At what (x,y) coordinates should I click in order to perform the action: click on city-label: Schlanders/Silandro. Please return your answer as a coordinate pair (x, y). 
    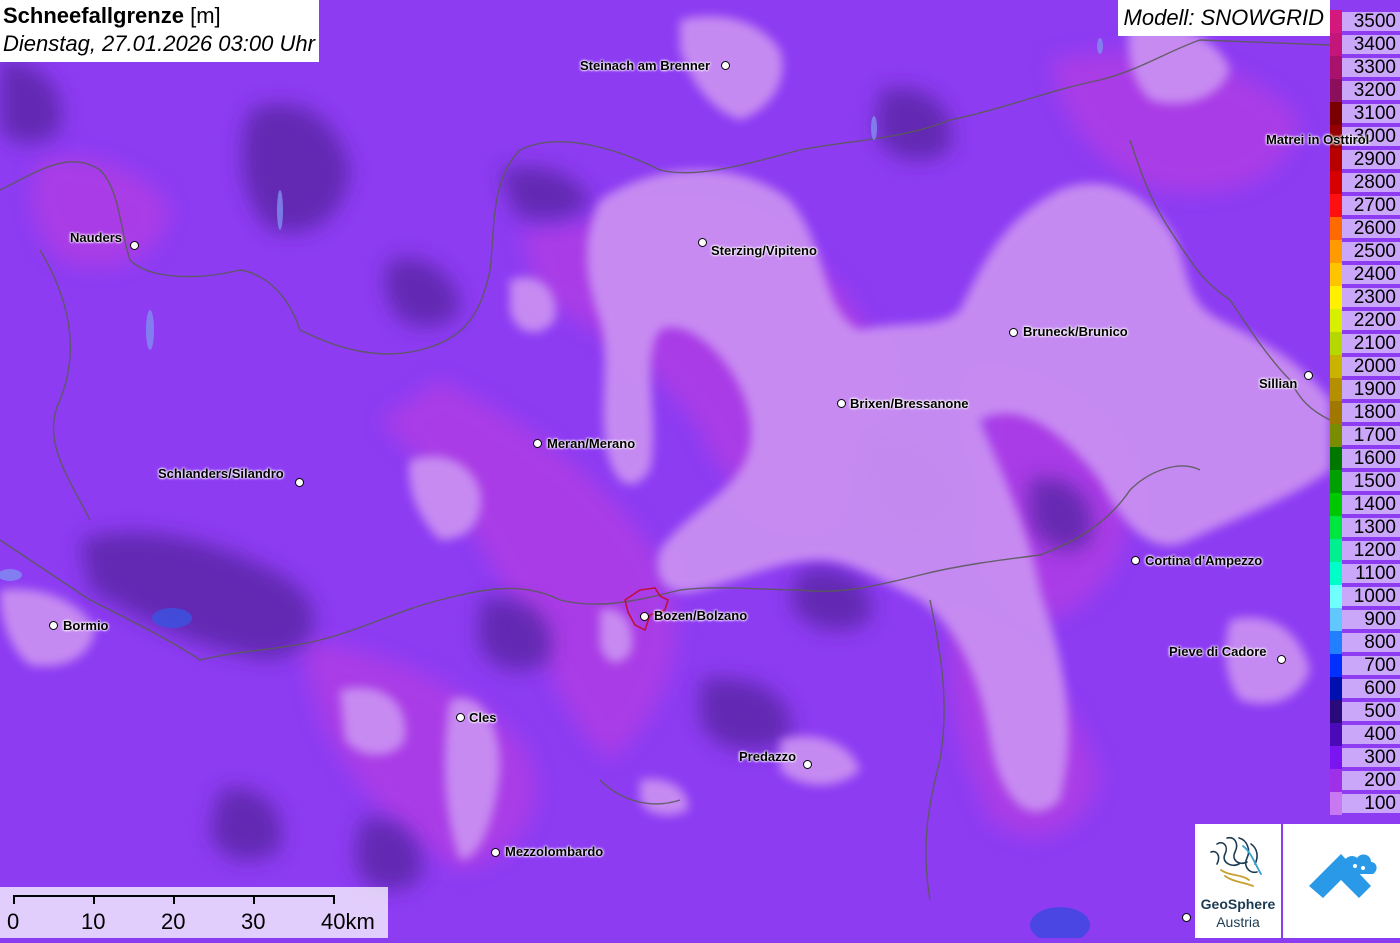
    Looking at the image, I should click on (221, 473).